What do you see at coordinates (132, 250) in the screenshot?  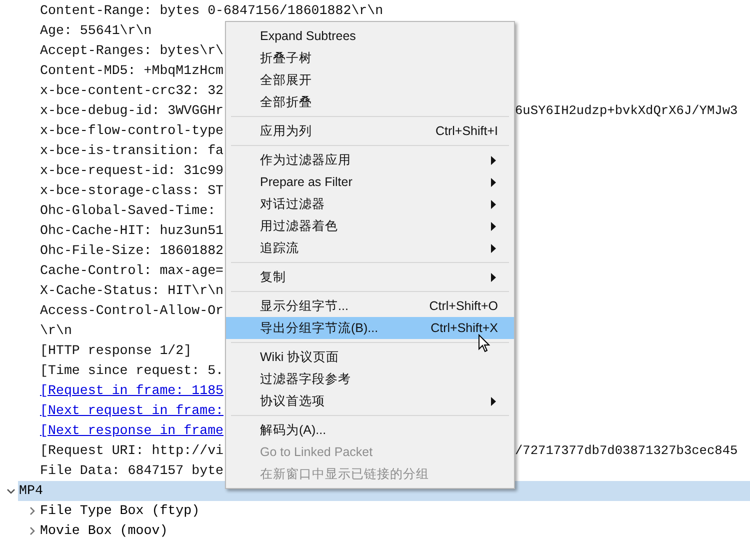 I see `tree-row: Ohc-File-Size: 18601882` at bounding box center [132, 250].